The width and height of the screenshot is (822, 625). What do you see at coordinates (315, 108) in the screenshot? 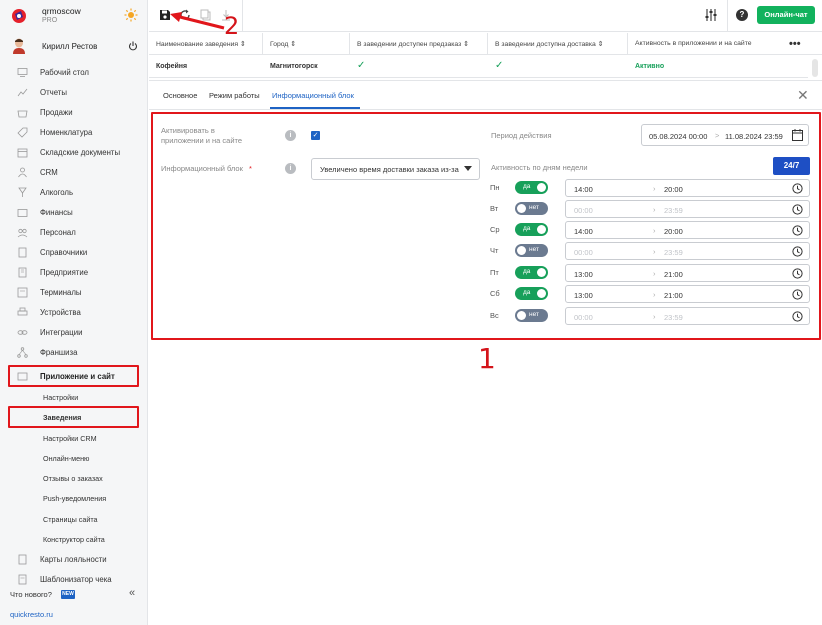
I see `active-tab-indicator` at bounding box center [315, 108].